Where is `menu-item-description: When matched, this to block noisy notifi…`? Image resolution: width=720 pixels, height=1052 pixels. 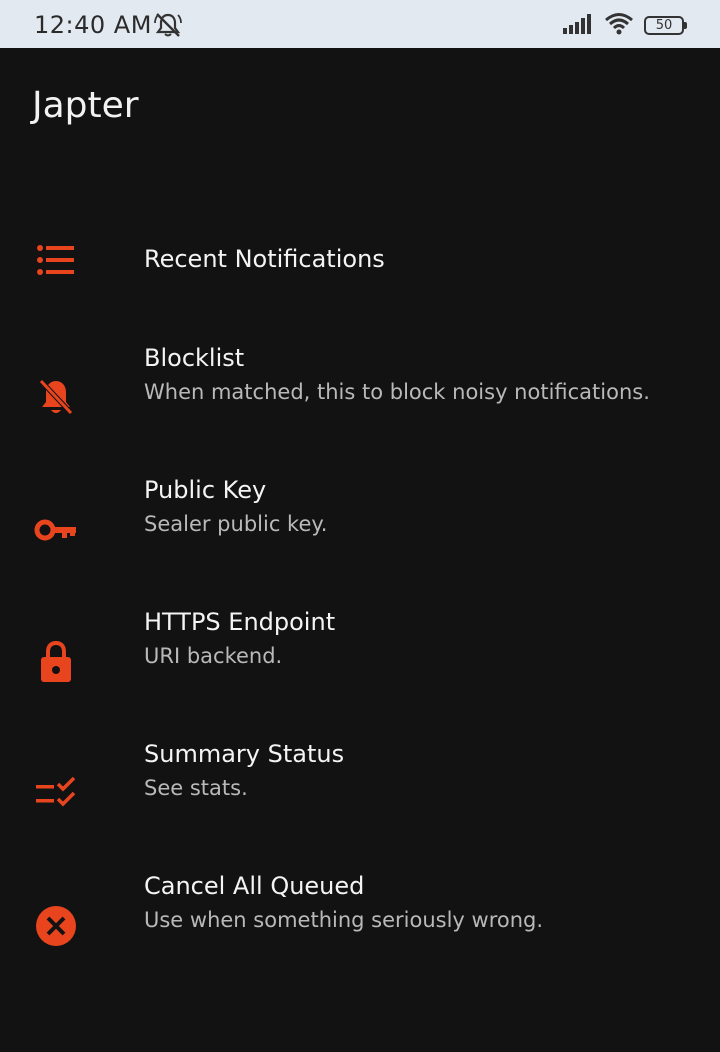
menu-item-description: When matched, this to block noisy notifi… is located at coordinates (397, 392).